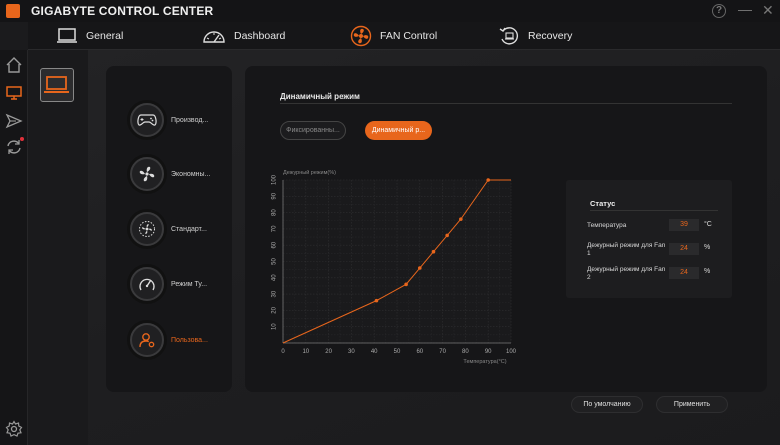 This screenshot has height=445, width=780. I want to click on nav-dashboard: Dashboard, so click(243, 36).